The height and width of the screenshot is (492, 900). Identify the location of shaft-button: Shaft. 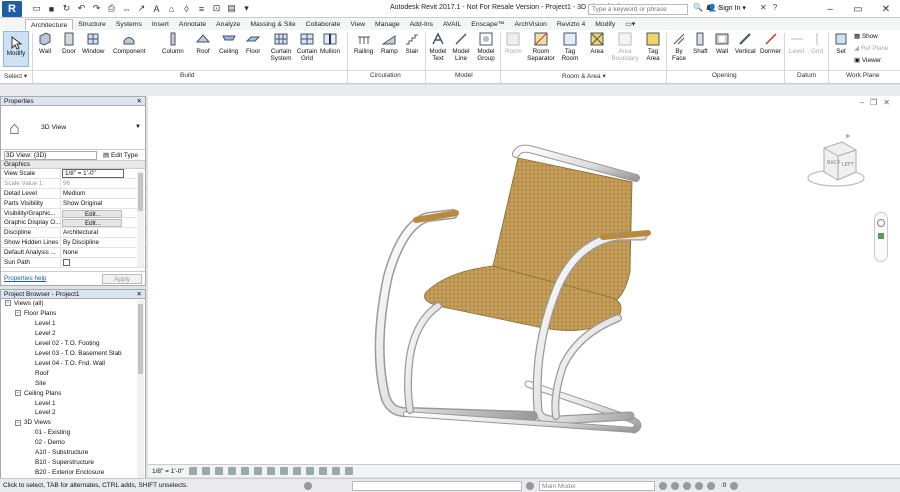
(700, 43).